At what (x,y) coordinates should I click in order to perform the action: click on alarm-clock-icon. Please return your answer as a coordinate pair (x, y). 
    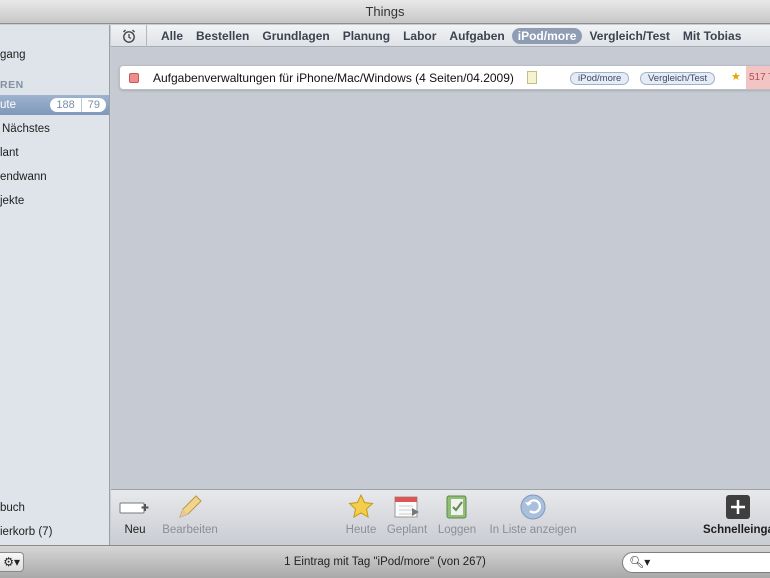
    Looking at the image, I should click on (129, 35).